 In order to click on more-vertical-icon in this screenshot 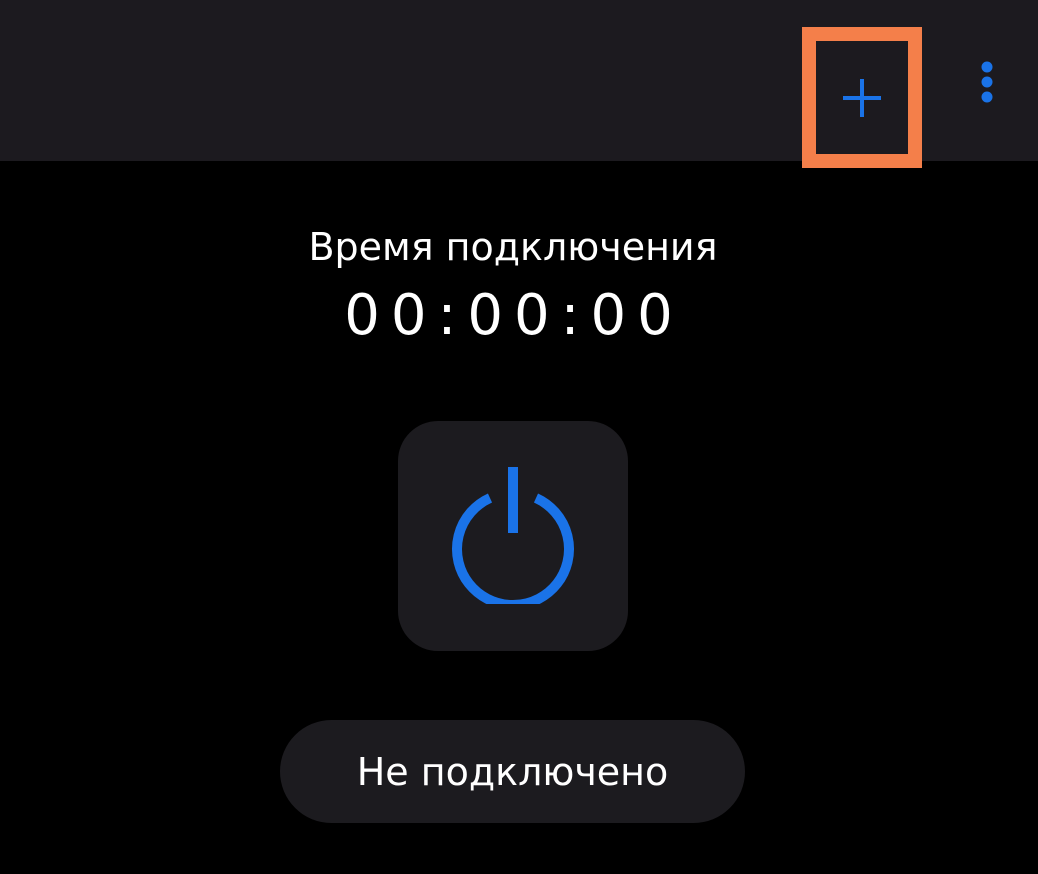, I will do `click(987, 85)`.